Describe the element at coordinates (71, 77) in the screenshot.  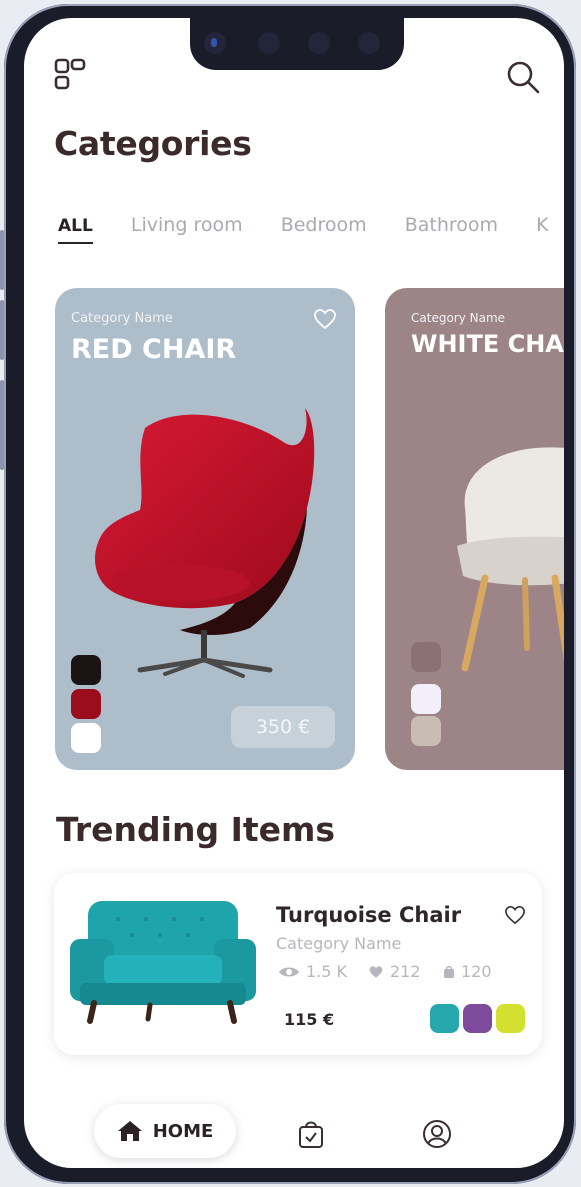
I see `menu-grid-icon` at that location.